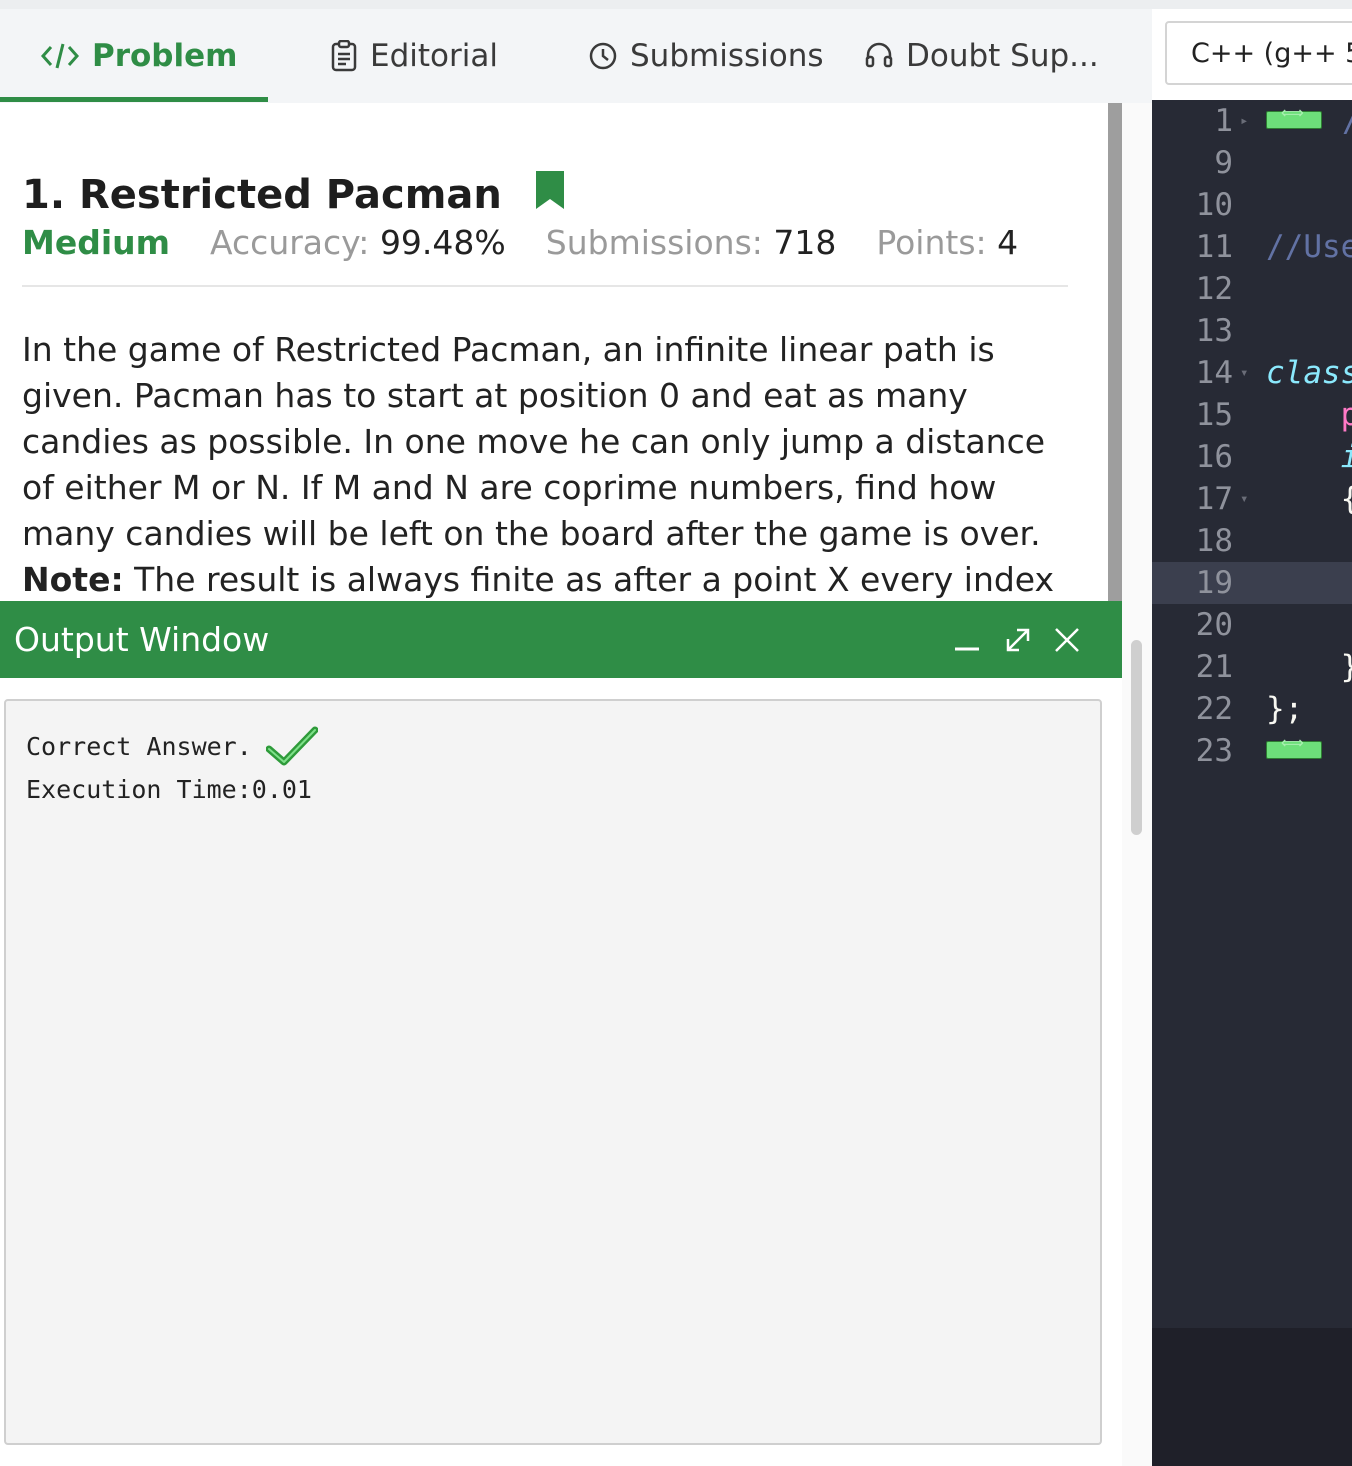 Image resolution: width=1352 pixels, height=1466 pixels. What do you see at coordinates (603, 56) in the screenshot?
I see `clock-icon` at bounding box center [603, 56].